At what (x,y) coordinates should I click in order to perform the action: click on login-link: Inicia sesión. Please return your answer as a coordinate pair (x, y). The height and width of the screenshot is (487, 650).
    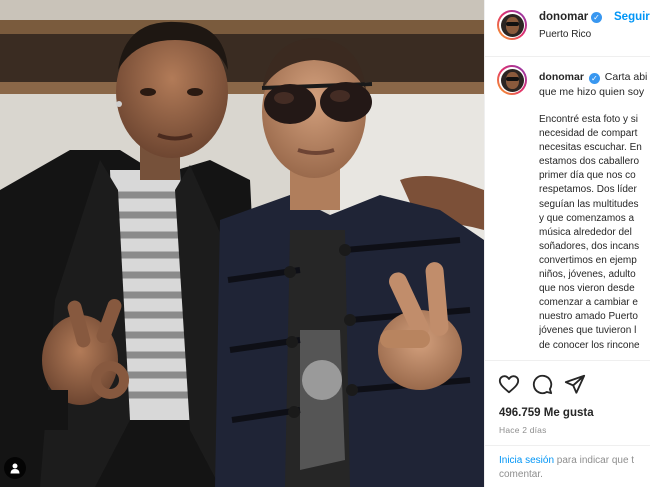
    Looking at the image, I should click on (526, 460).